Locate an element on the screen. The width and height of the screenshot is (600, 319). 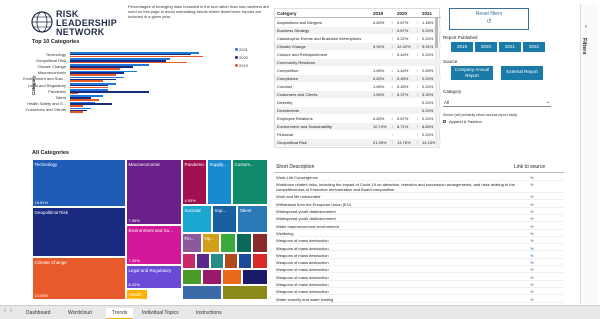
th-2020: 2020 is located at coordinates (402, 13).